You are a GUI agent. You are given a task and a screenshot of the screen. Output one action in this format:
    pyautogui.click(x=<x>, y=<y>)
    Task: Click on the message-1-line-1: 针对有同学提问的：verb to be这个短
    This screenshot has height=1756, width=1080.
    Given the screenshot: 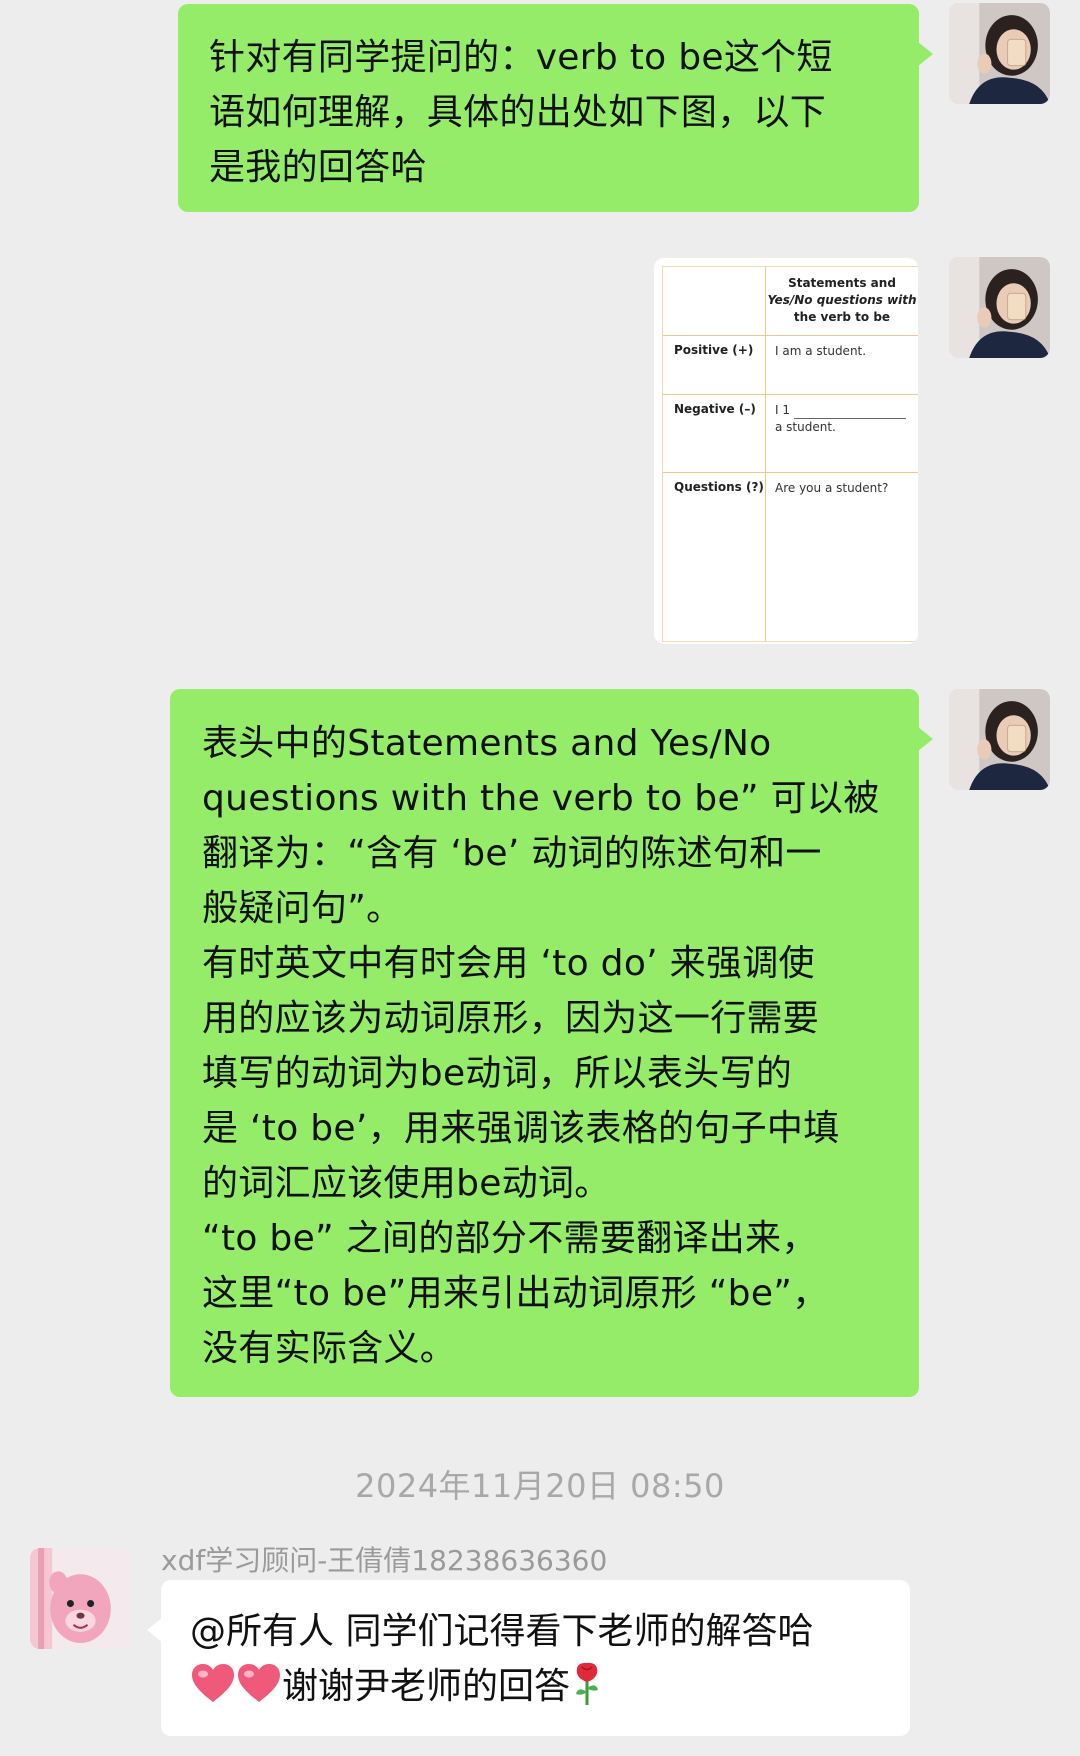 What is the action you would take?
    pyautogui.click(x=521, y=57)
    